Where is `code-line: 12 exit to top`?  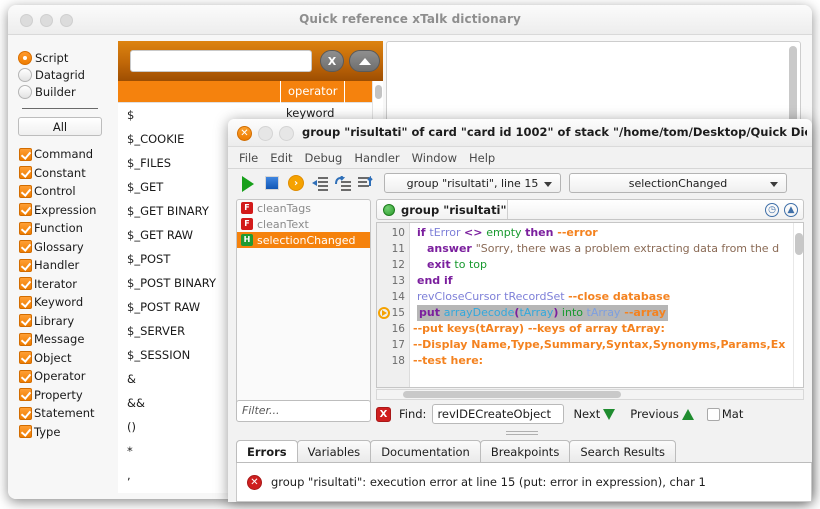 code-line: 12 exit to top is located at coordinates (590, 265).